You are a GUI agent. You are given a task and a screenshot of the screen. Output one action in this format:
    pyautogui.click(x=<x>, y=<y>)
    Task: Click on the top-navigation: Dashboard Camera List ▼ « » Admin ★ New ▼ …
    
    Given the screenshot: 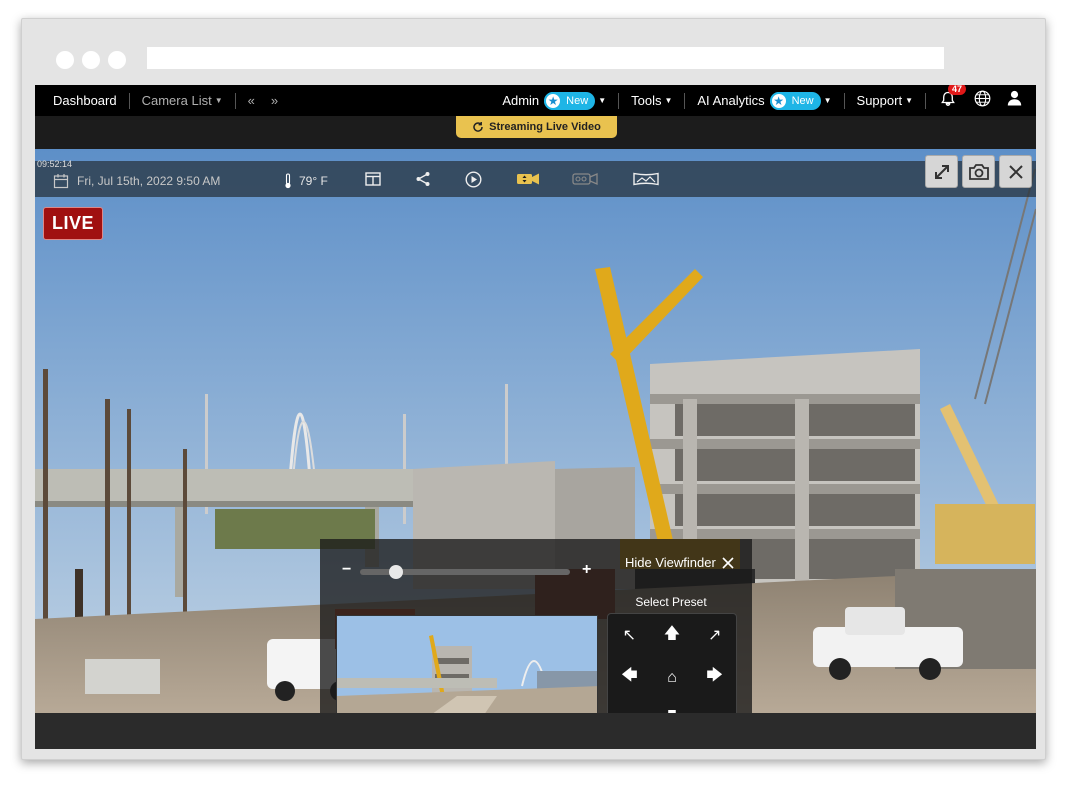 What is the action you would take?
    pyautogui.click(x=535, y=100)
    